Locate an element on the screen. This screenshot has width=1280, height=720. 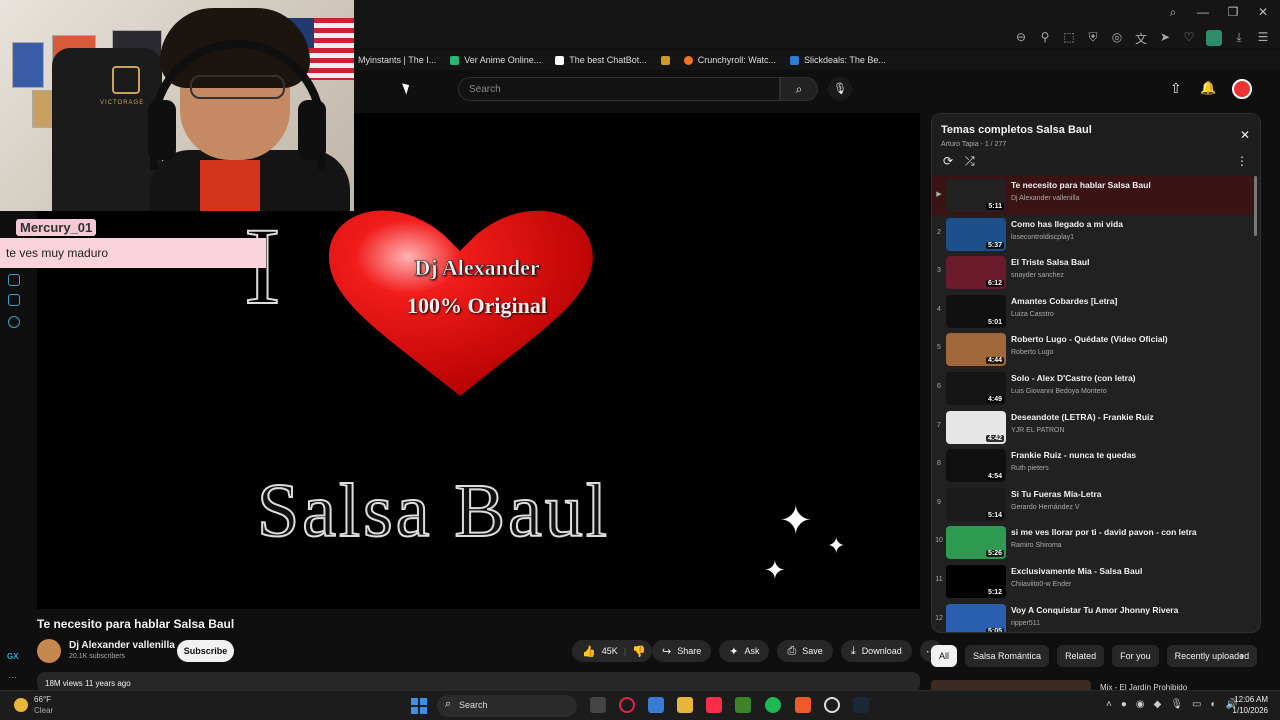
playlist-item-thumbnail: 4:44 is located at coordinates (976, 350).